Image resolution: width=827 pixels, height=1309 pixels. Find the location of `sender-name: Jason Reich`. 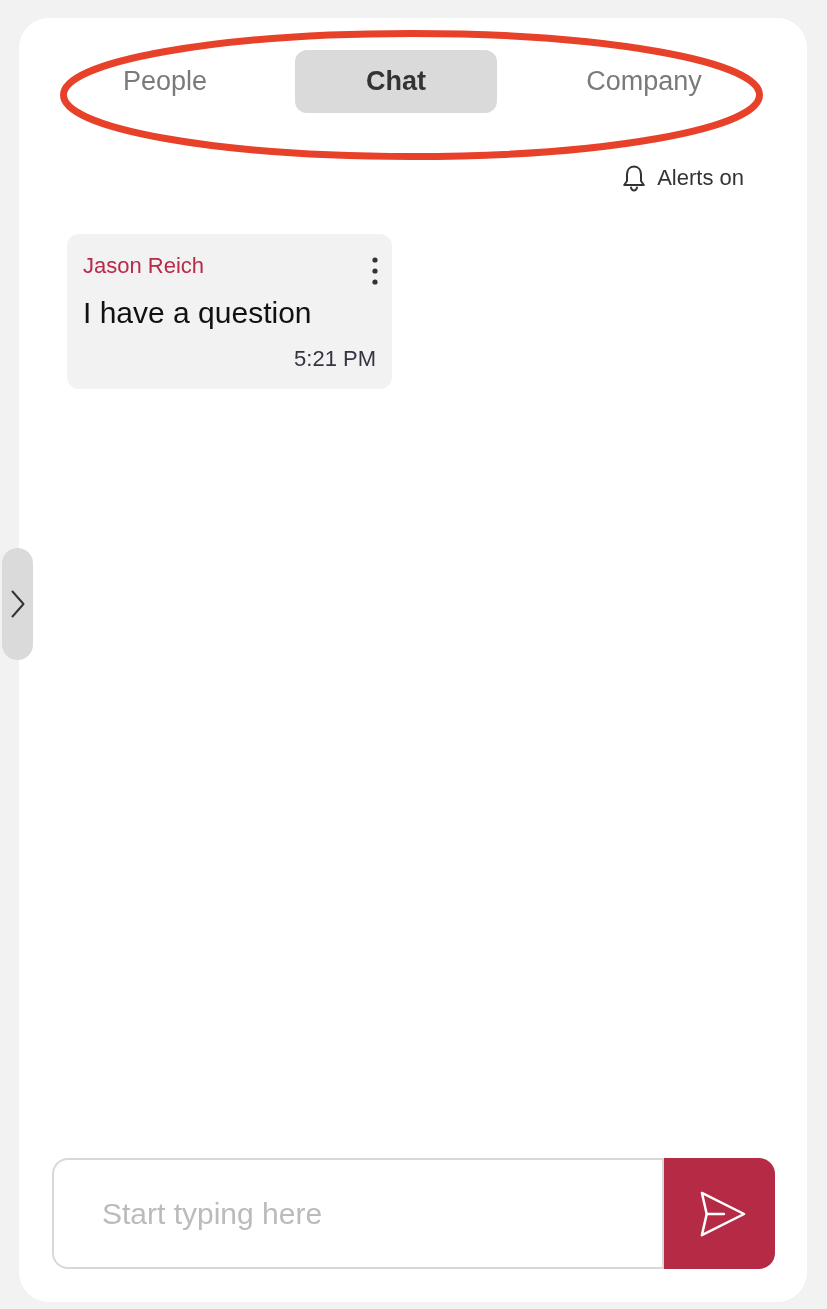

sender-name: Jason Reich is located at coordinates (144, 266).